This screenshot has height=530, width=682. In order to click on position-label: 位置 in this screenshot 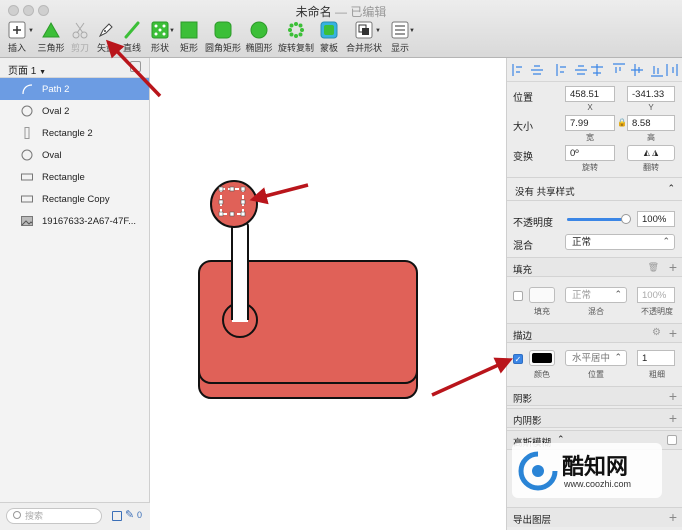, I will do `click(523, 98)`.